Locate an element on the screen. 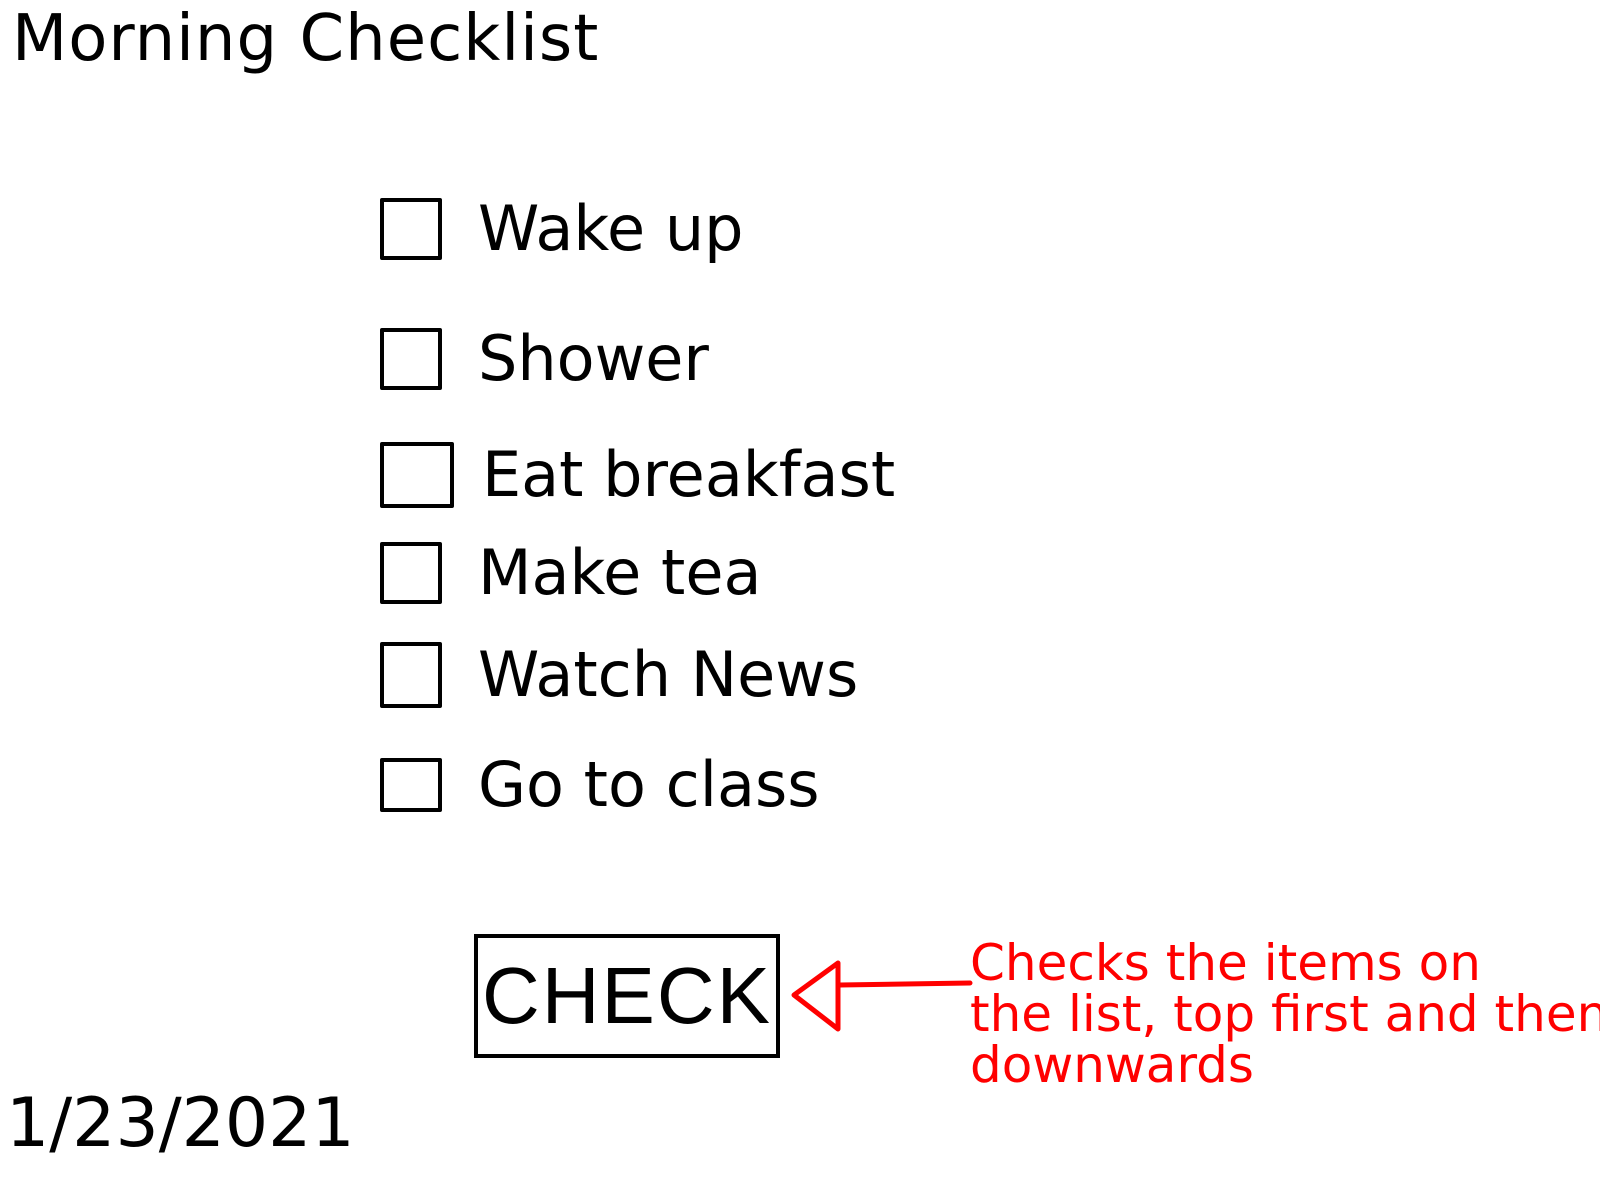 The width and height of the screenshot is (1600, 1200). checklist-item-shower: Shower is located at coordinates (544, 359).